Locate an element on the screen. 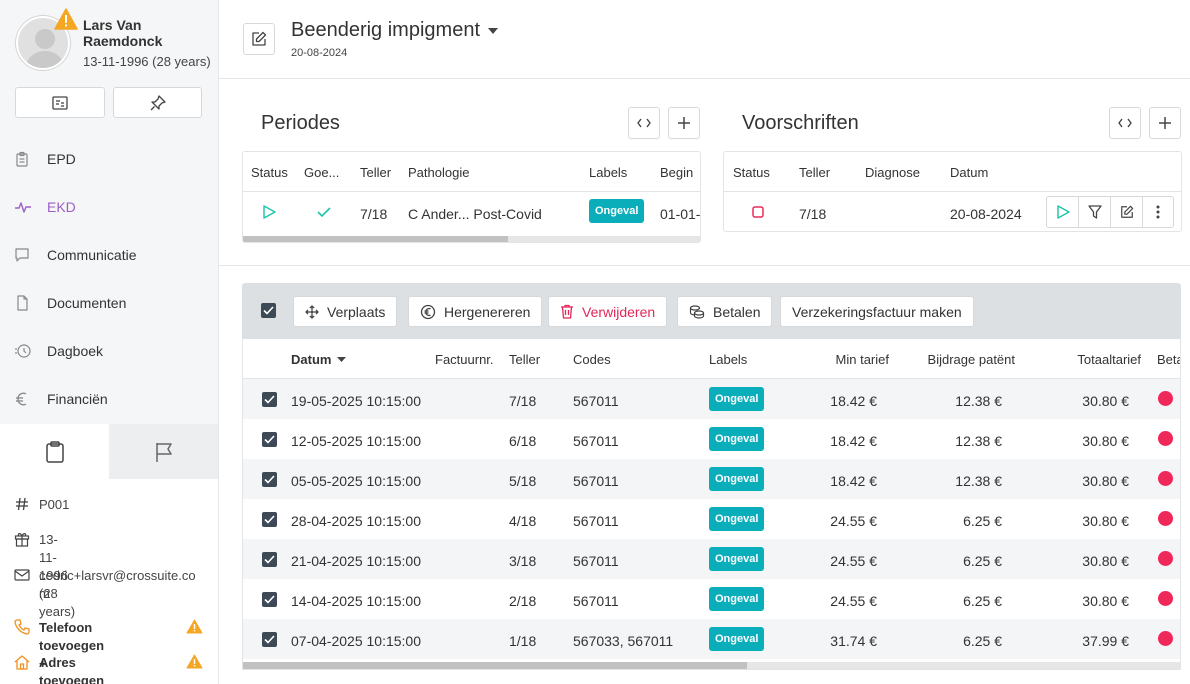  home-icon is located at coordinates (22, 662).